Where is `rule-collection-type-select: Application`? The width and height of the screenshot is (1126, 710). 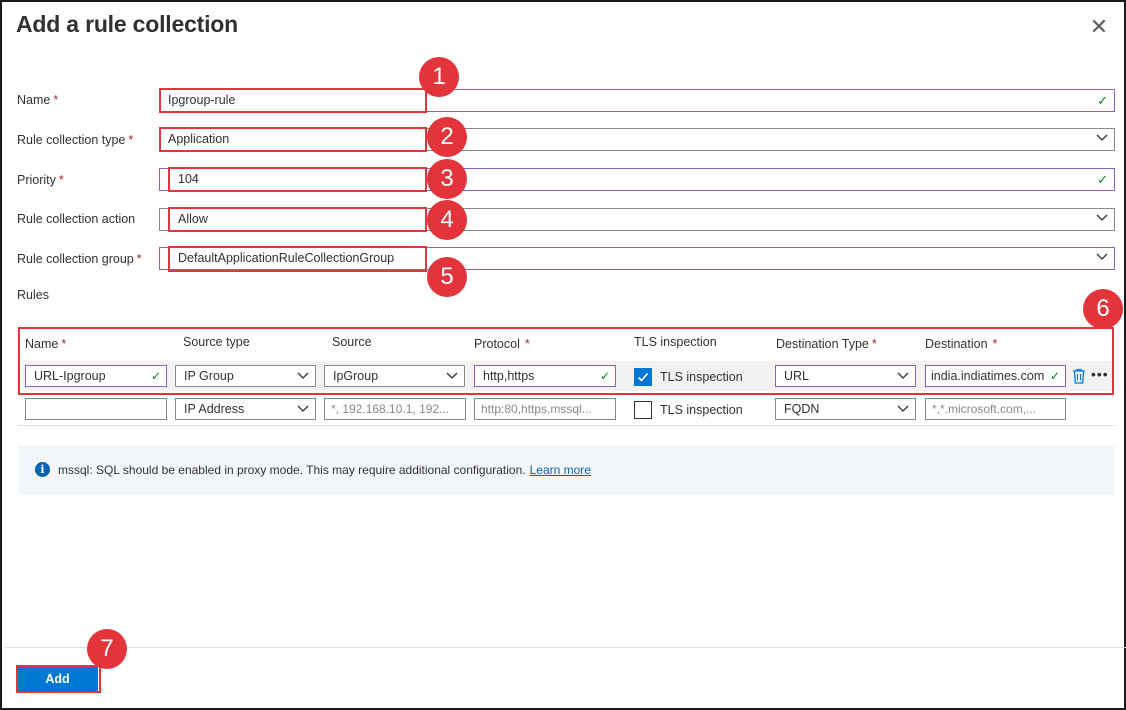
rule-collection-type-select: Application is located at coordinates (637, 139).